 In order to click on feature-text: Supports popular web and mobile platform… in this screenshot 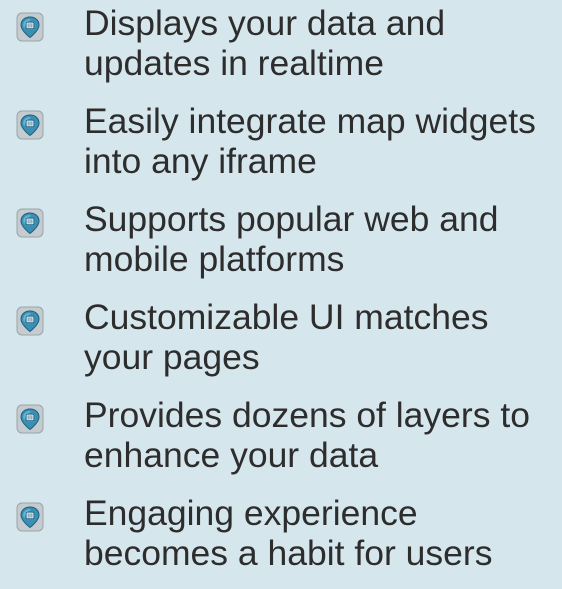, I will do `click(291, 239)`.